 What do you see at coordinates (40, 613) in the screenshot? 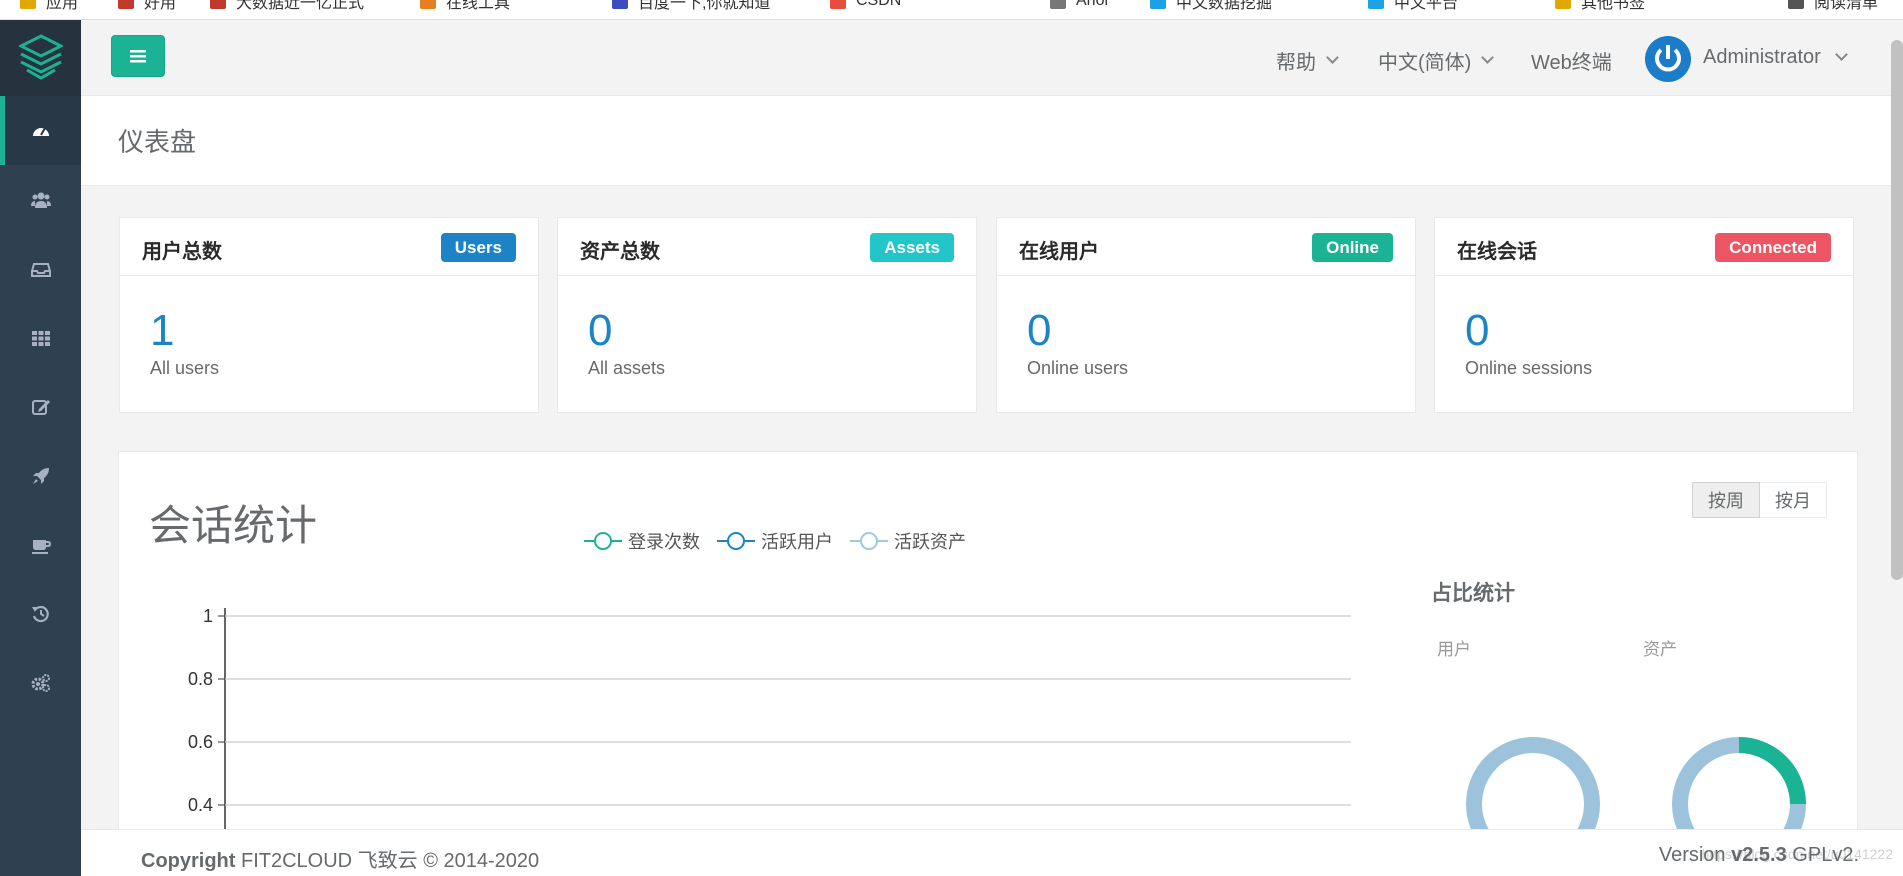
I see `sidebar-item-audits` at bounding box center [40, 613].